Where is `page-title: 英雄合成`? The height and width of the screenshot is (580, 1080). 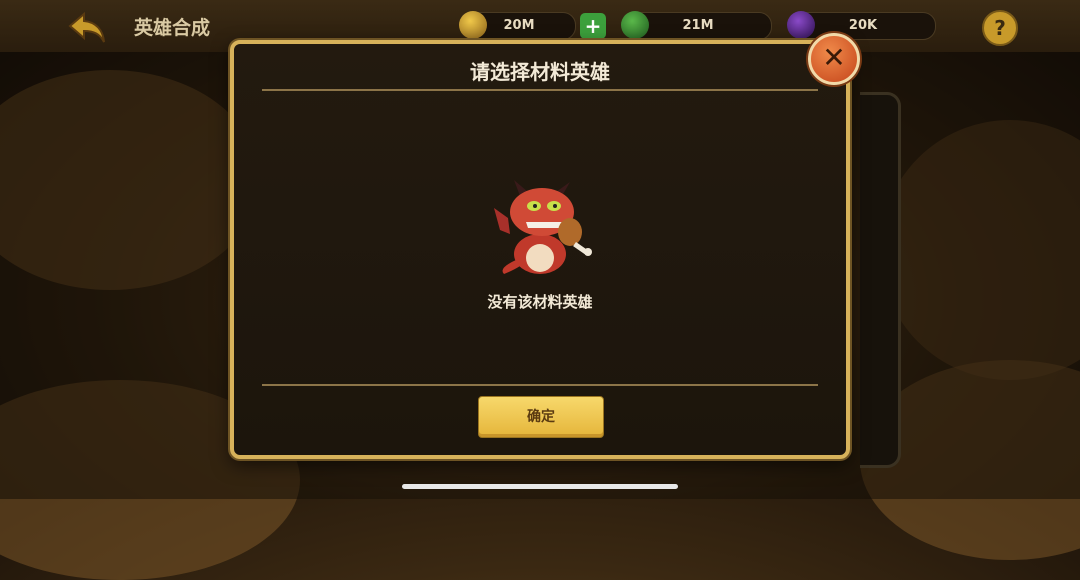 page-title: 英雄合成 is located at coordinates (172, 28).